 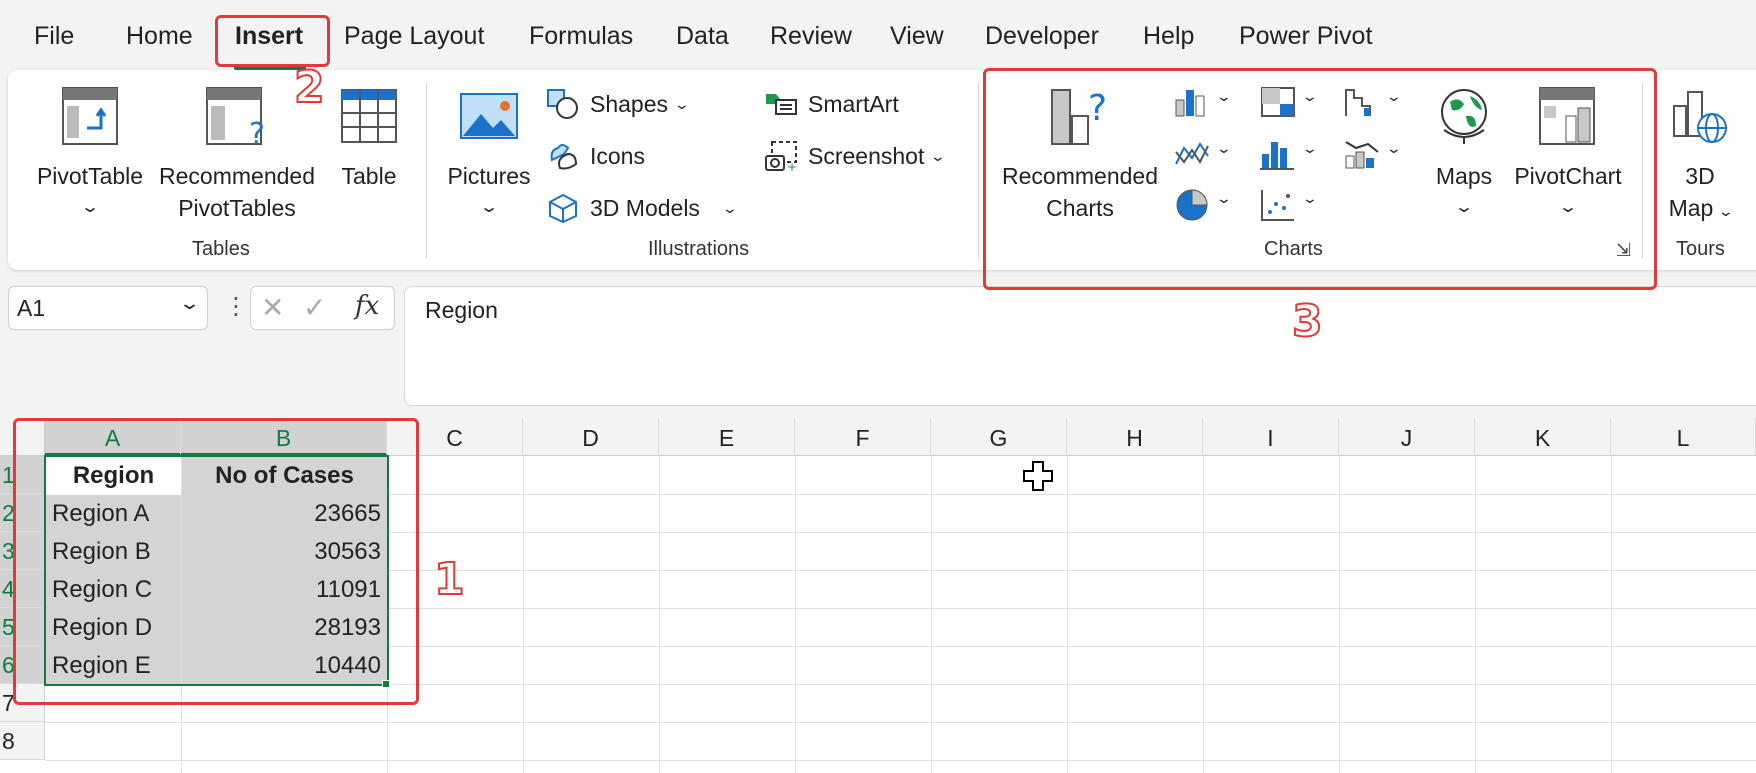 I want to click on statistic-chart-button: ⌄, so click(x=1289, y=156).